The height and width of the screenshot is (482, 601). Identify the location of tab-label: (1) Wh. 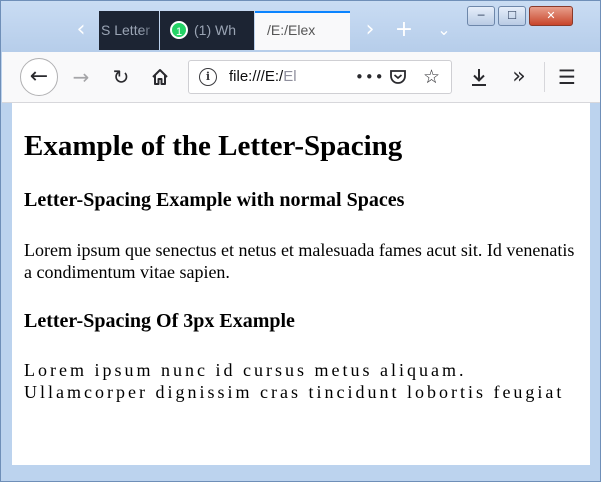
(215, 30).